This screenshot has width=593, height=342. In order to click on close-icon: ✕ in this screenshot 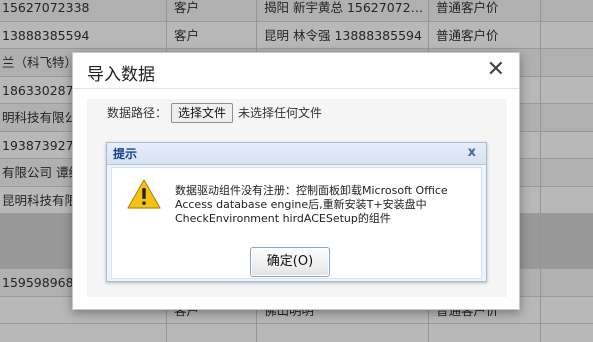, I will do `click(496, 70)`.